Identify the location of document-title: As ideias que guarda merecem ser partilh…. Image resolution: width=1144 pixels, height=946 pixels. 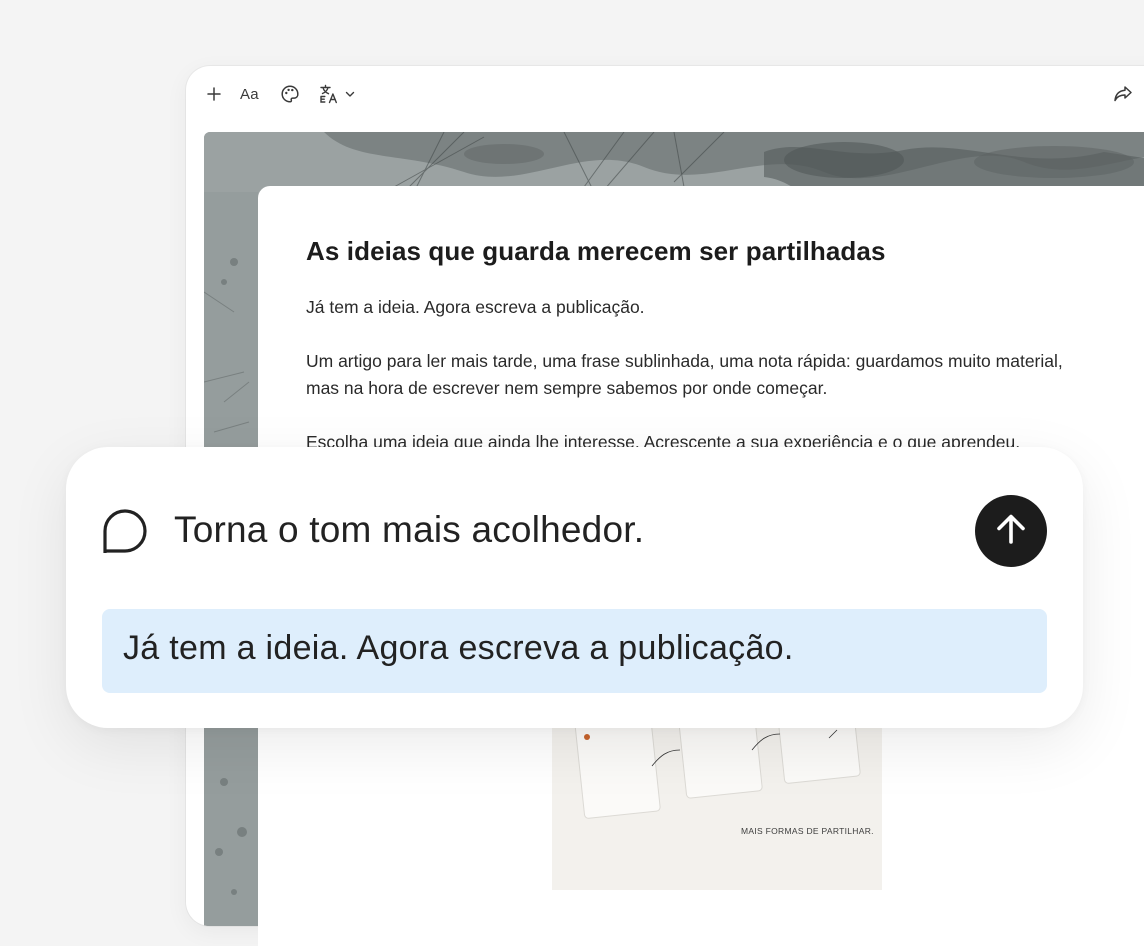
(596, 251).